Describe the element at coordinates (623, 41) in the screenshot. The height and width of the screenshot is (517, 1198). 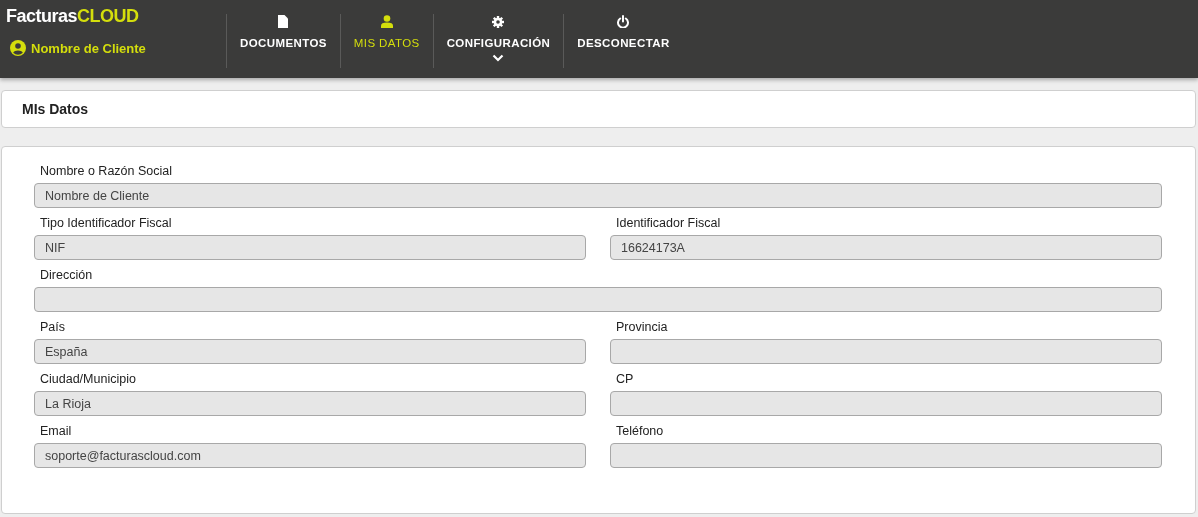
I see `nav-tab: DESCONECTAR` at that location.